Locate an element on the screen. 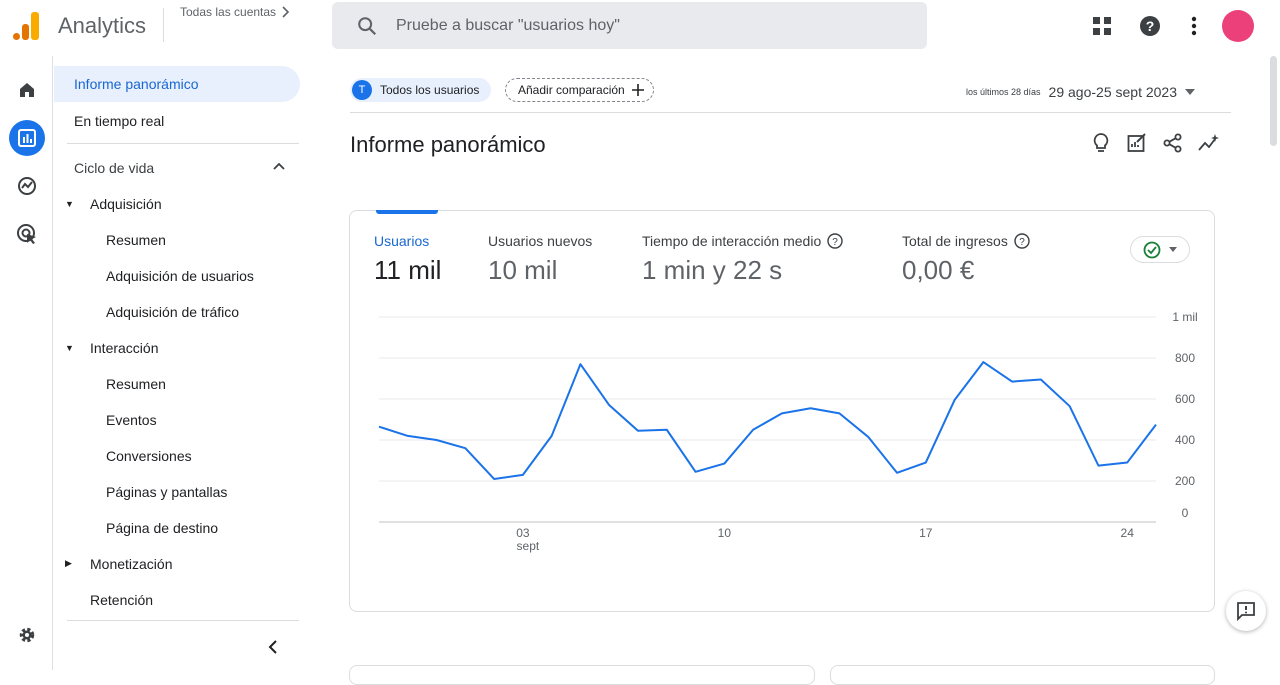 Image resolution: width=1280 pixels, height=685 pixels. feedback-icon is located at coordinates (1246, 611).